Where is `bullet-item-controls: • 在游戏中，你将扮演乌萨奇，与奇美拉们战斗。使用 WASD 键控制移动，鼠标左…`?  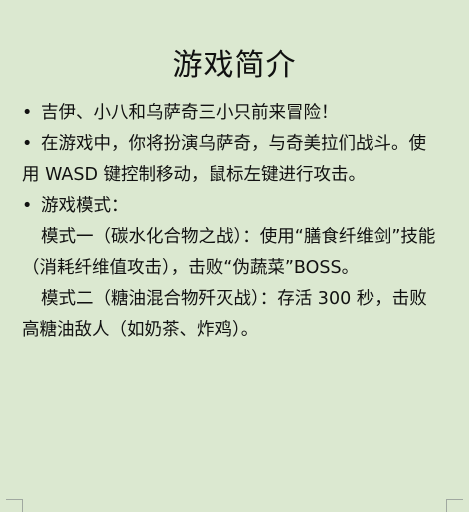
bullet-item-controls: • 在游戏中，你将扮演乌萨奇，与奇美拉们战斗。使用 WASD 键控制移动，鼠标左… is located at coordinates (232, 160).